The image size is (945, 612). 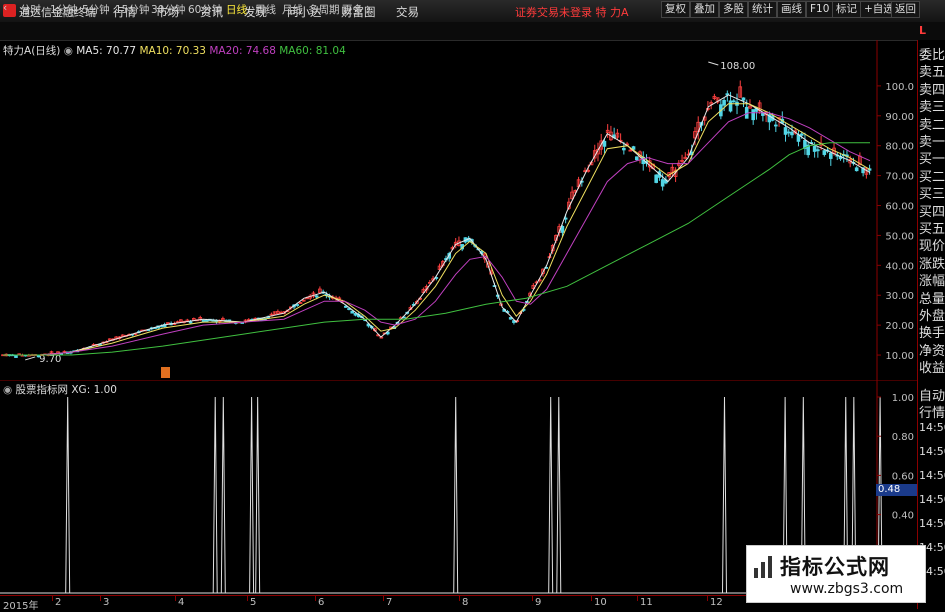 I want to click on tab-period-15min: 15分钟, so click(x=132, y=9).